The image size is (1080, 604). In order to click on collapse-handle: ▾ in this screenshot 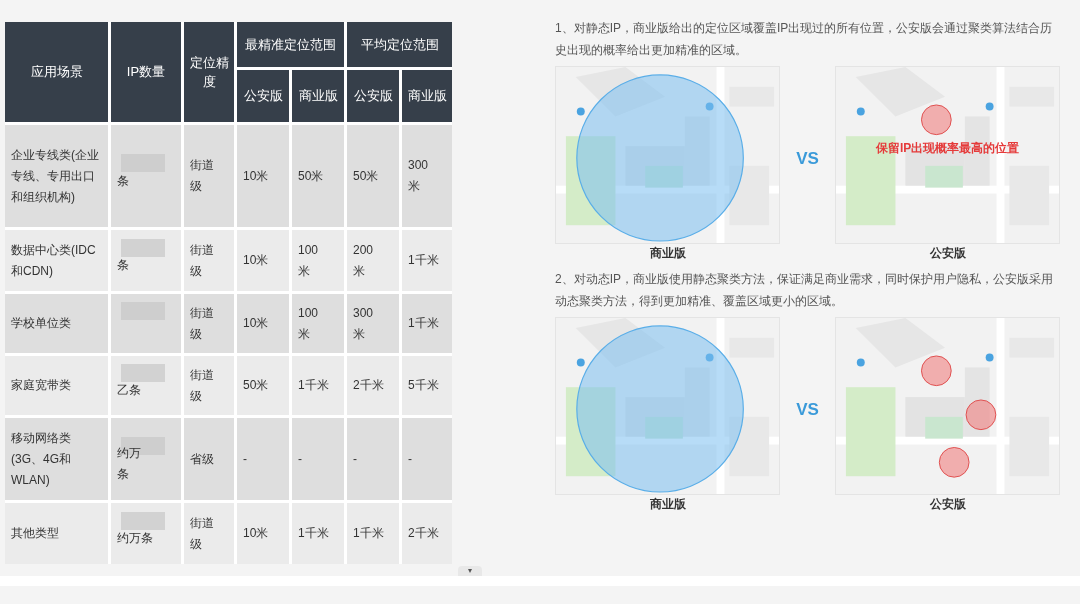, I will do `click(470, 571)`.